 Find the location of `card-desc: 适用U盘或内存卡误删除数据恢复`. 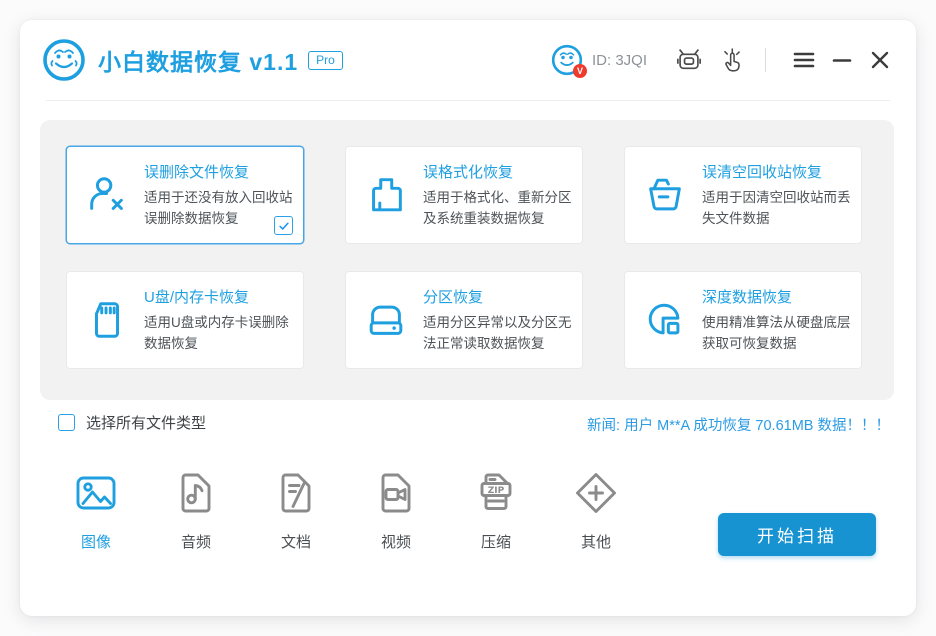

card-desc: 适用U盘或内存卡误删除数据恢复 is located at coordinates (216, 332).